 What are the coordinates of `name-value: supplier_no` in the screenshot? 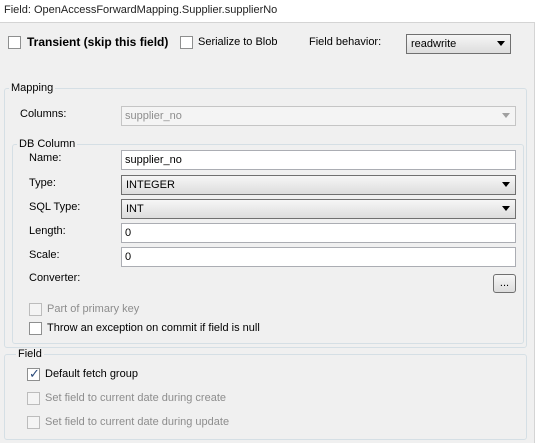 It's located at (153, 160).